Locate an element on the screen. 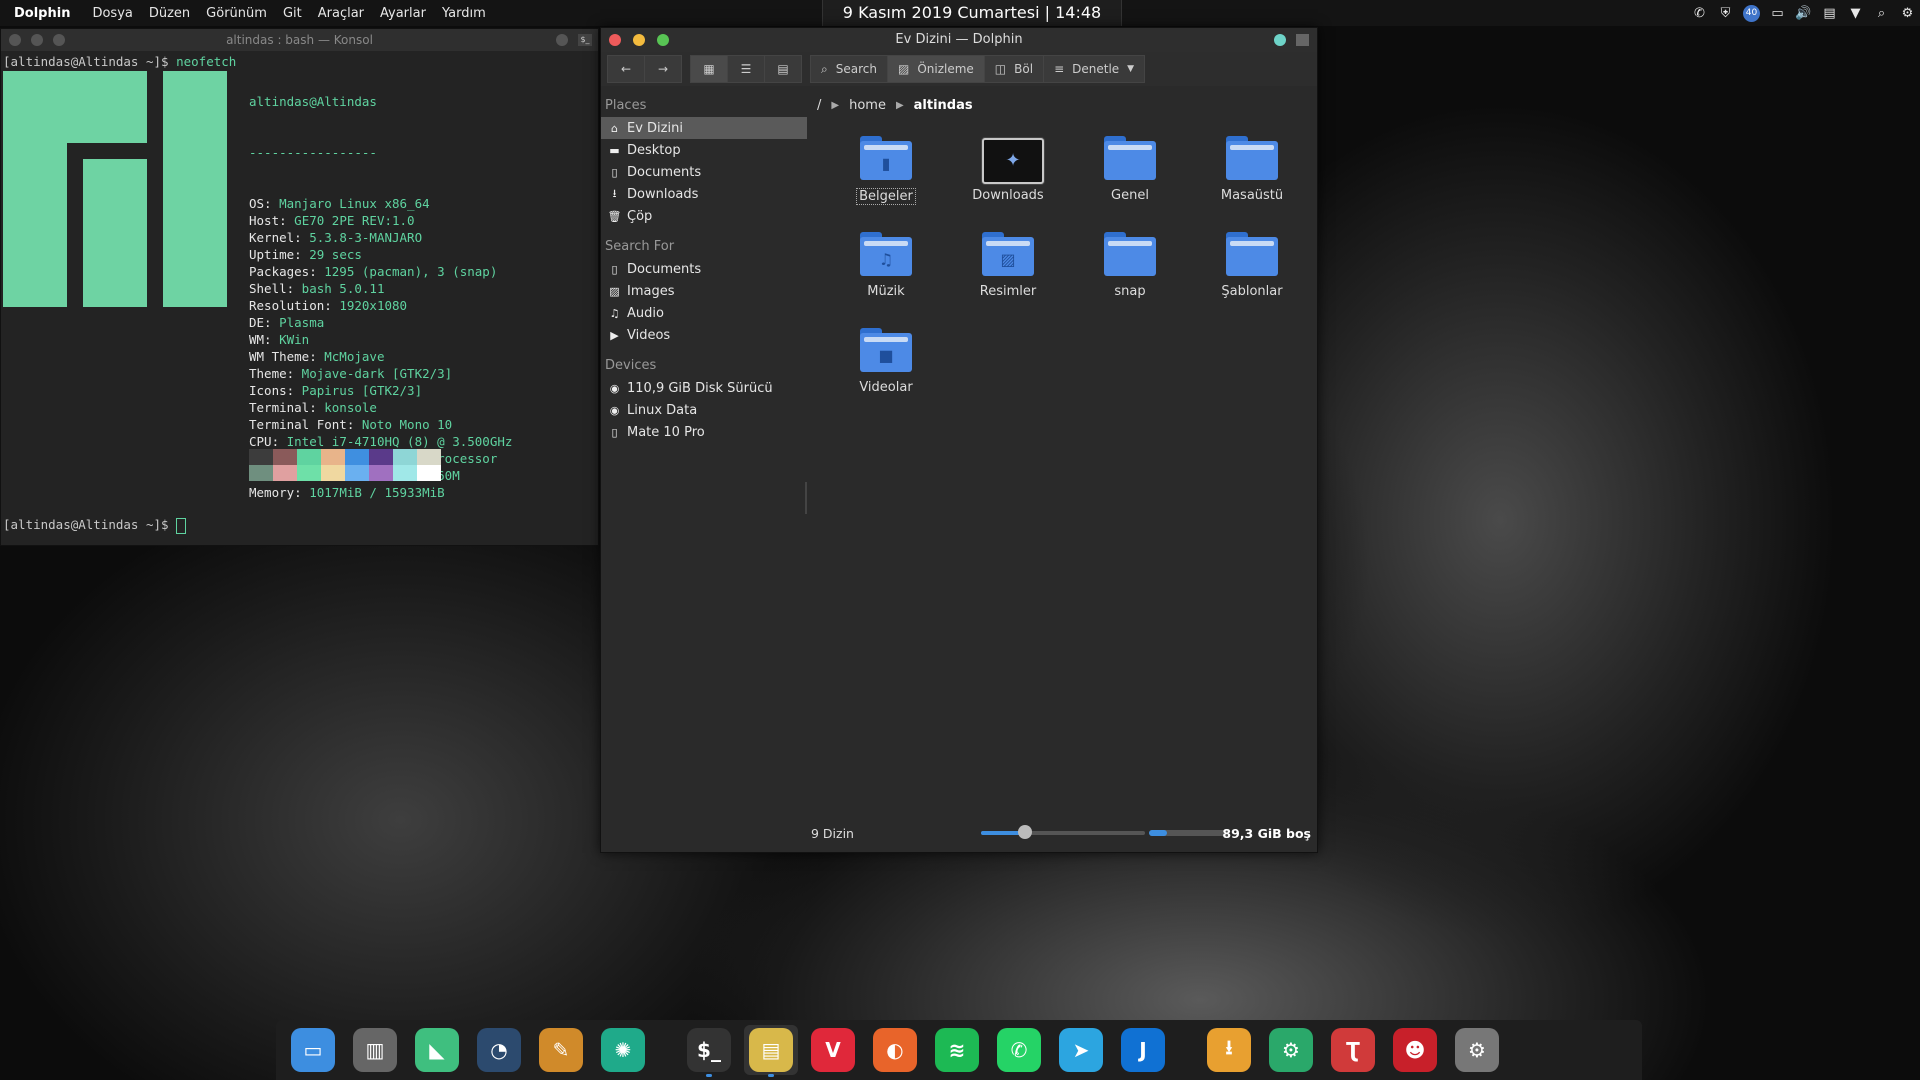 This screenshot has height=1080, width=1920. icons-view-button: ▦ is located at coordinates (709, 69).